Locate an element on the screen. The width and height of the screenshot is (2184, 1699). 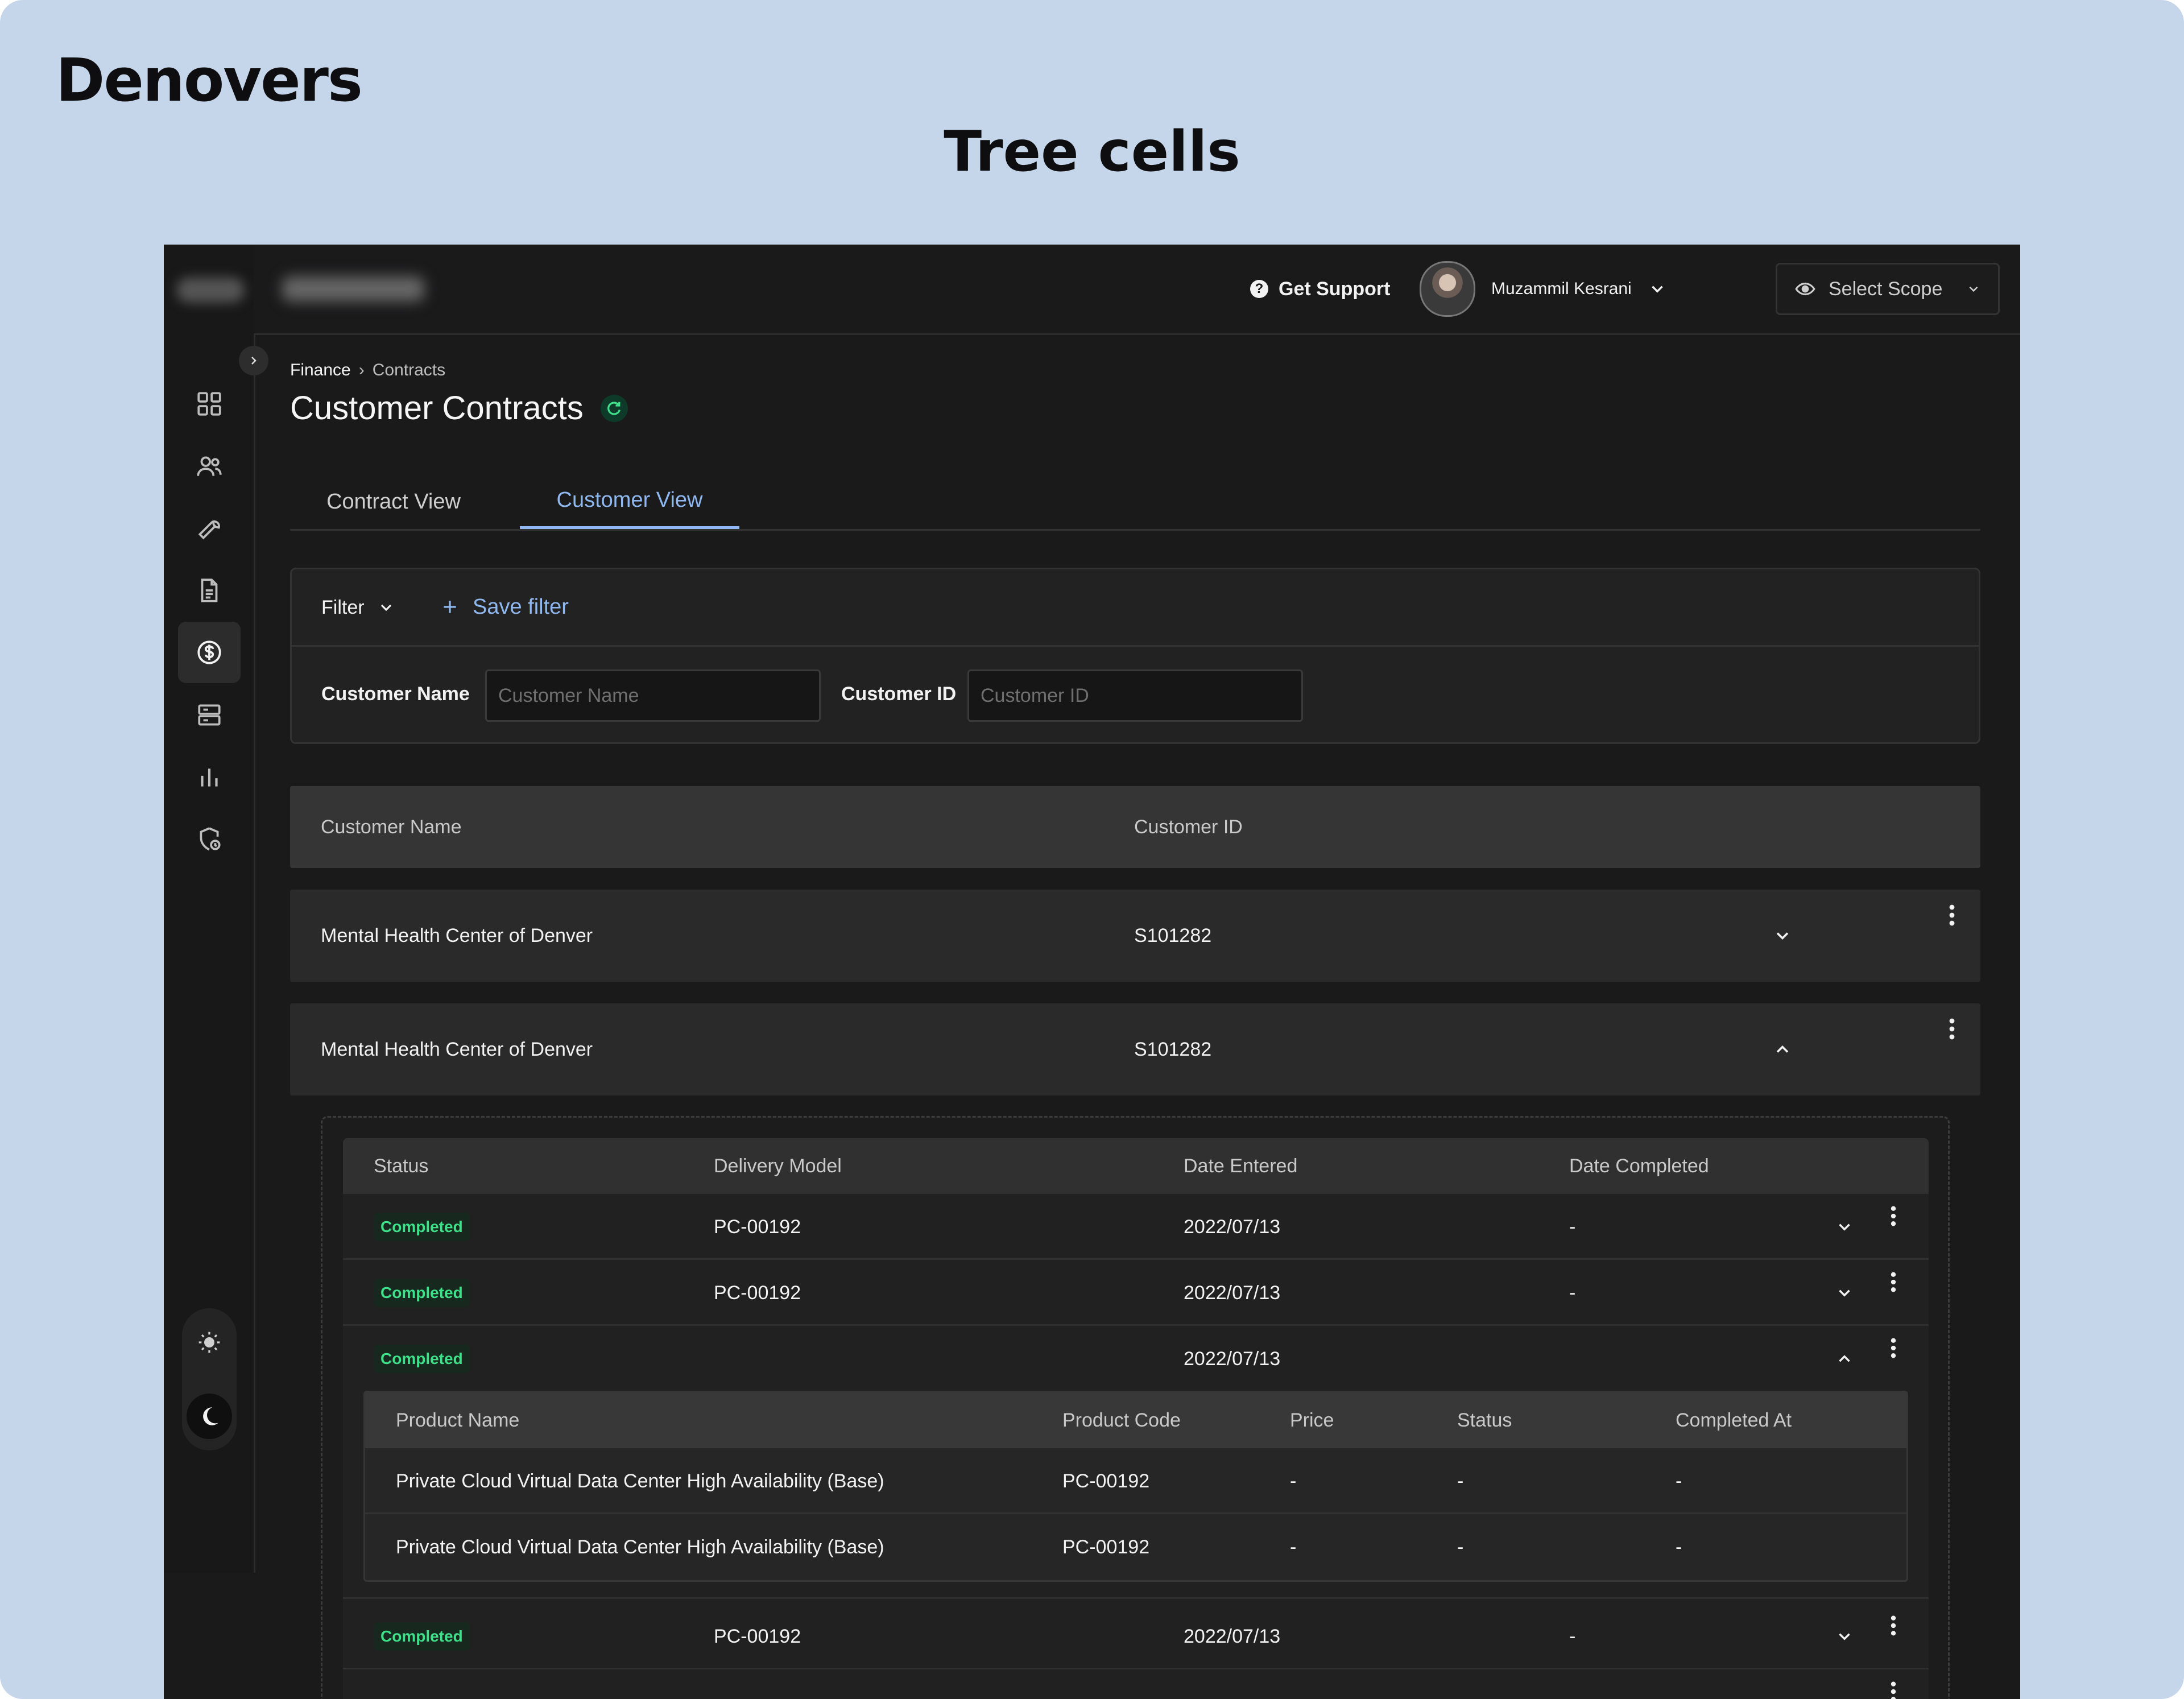
light-mode-button is located at coordinates (209, 1342).